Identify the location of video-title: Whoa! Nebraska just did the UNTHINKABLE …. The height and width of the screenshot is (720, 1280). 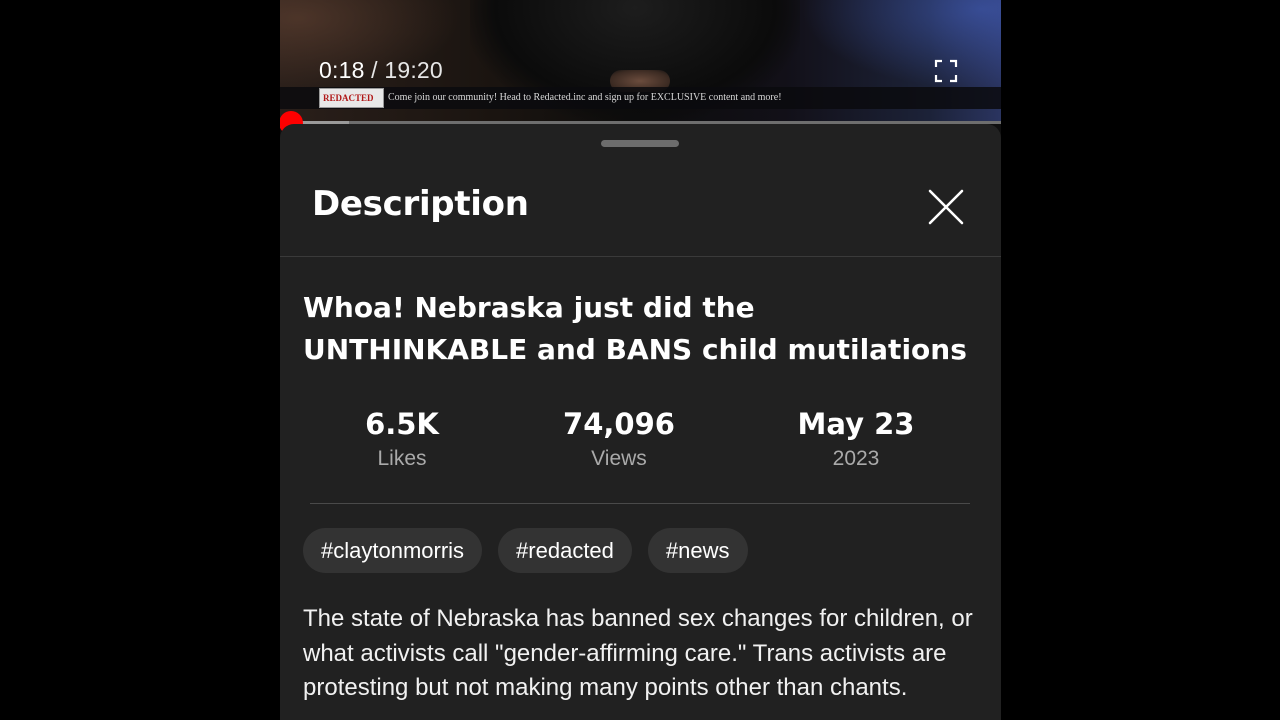
(635, 328).